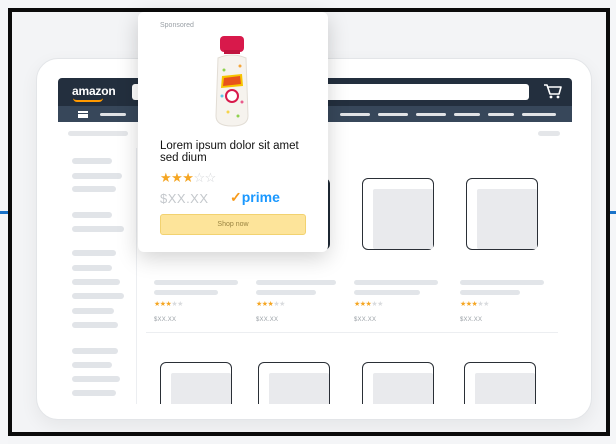 This screenshot has height=444, width=616. I want to click on product-rating: ★★★☆☆, so click(188, 178).